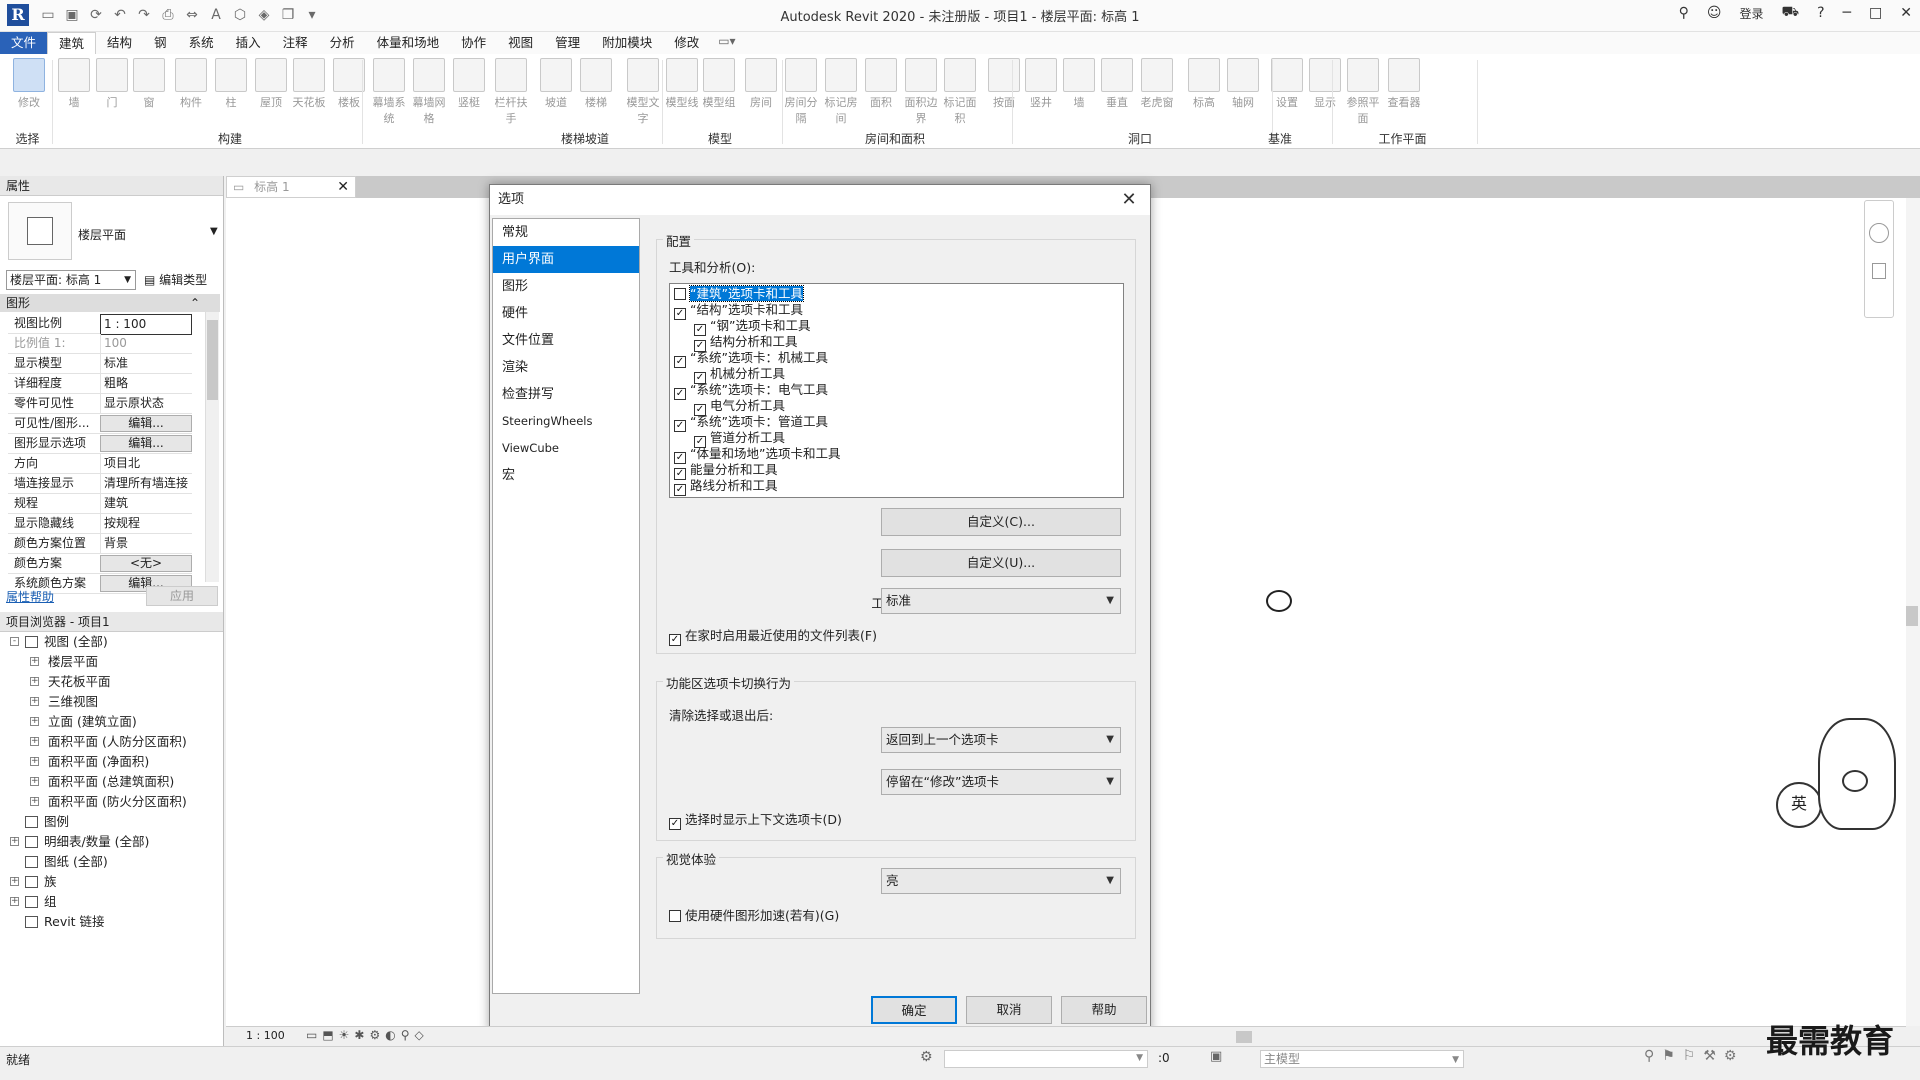  What do you see at coordinates (801, 92) in the screenshot?
I see `ribbon-button-19: 房间分隔` at bounding box center [801, 92].